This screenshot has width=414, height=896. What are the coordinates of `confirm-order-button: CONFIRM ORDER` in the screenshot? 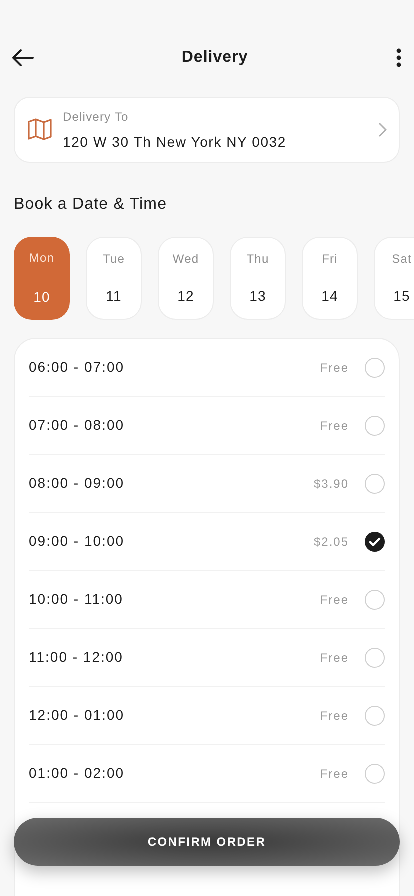 It's located at (207, 842).